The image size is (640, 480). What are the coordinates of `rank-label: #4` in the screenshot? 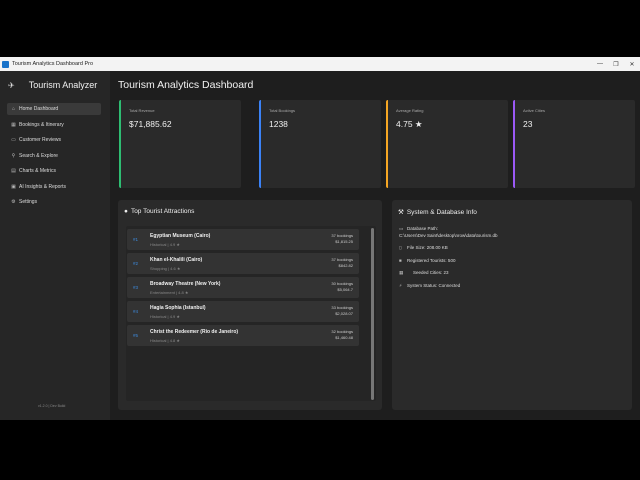 It's located at (136, 311).